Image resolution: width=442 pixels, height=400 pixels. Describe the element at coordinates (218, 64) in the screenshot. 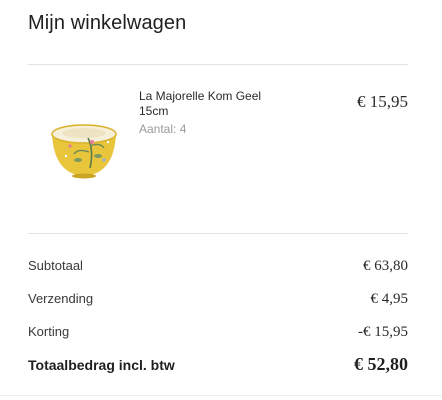

I see `header-divider` at that location.